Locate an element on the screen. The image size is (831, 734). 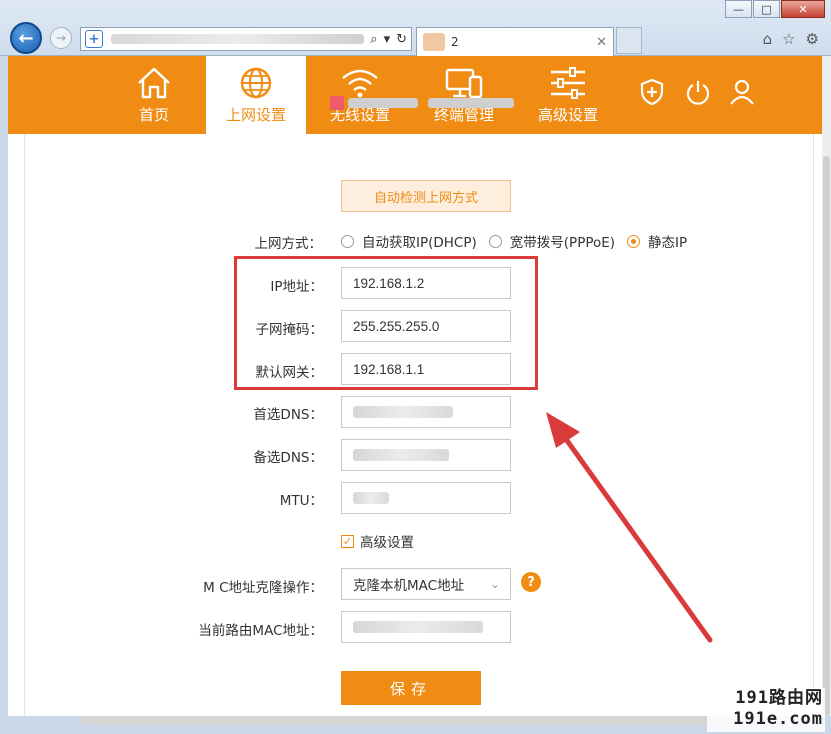
gateway-label: 默认网关： is located at coordinates (289, 373).